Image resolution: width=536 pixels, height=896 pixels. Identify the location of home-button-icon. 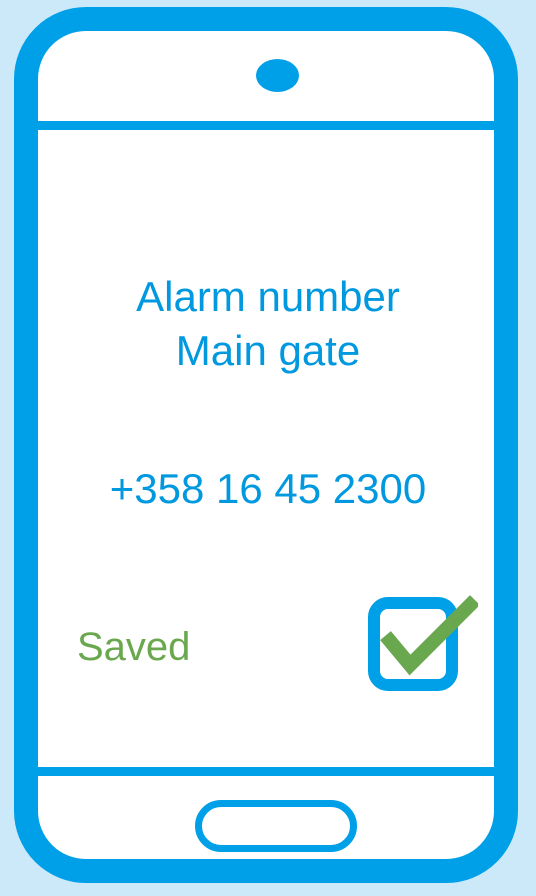
(276, 826).